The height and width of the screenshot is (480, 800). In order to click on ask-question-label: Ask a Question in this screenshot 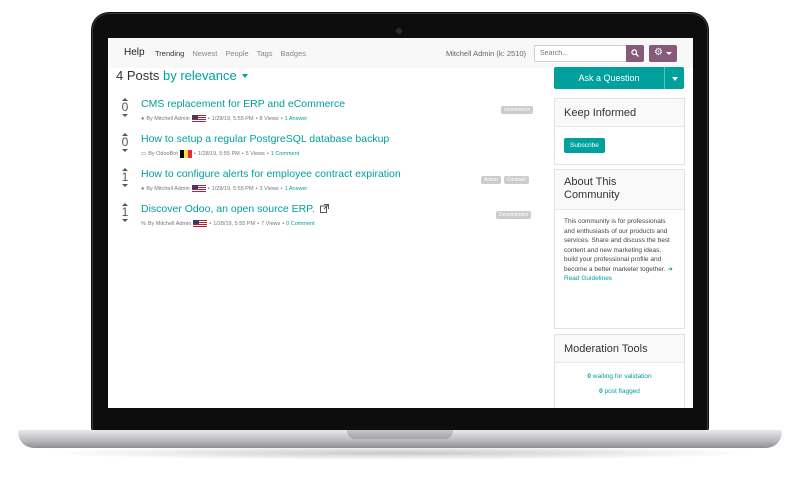, I will do `click(609, 78)`.